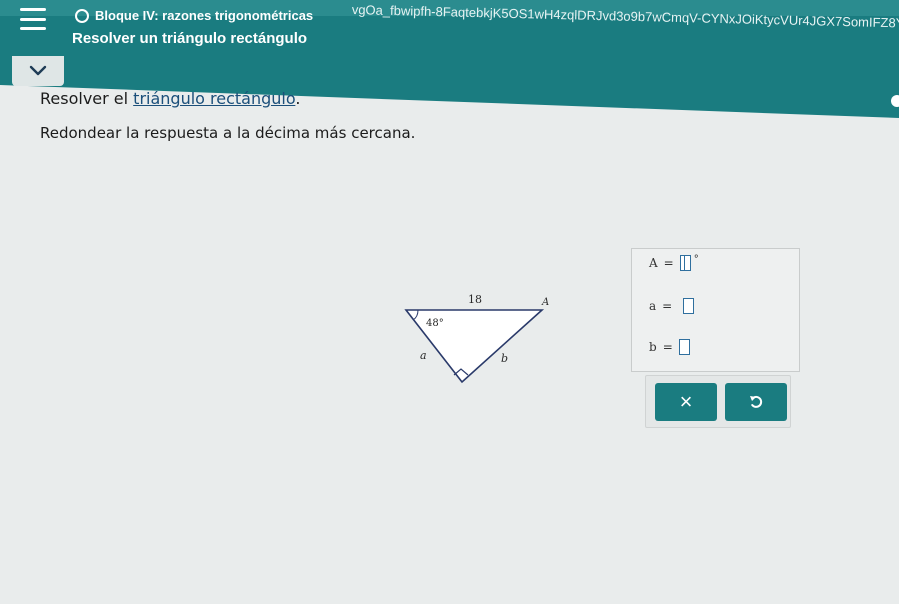 Image resolution: width=899 pixels, height=604 pixels. I want to click on undo-button, so click(756, 402).